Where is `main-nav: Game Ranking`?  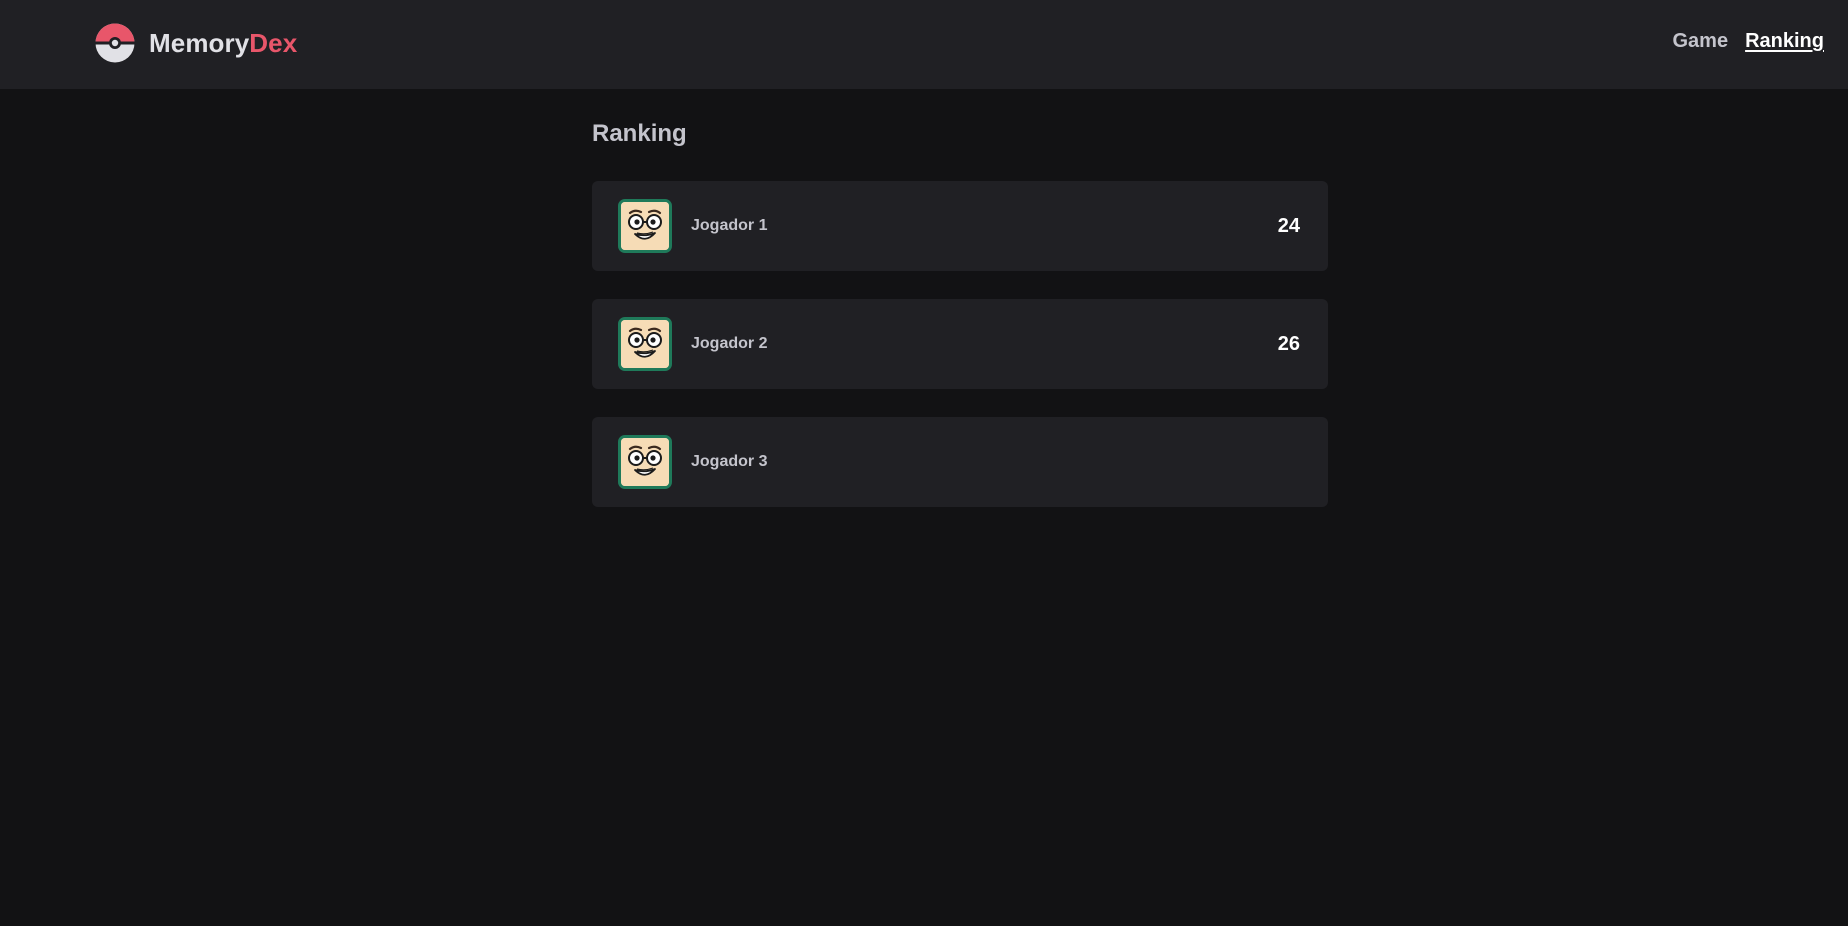 main-nav: Game Ranking is located at coordinates (1749, 41).